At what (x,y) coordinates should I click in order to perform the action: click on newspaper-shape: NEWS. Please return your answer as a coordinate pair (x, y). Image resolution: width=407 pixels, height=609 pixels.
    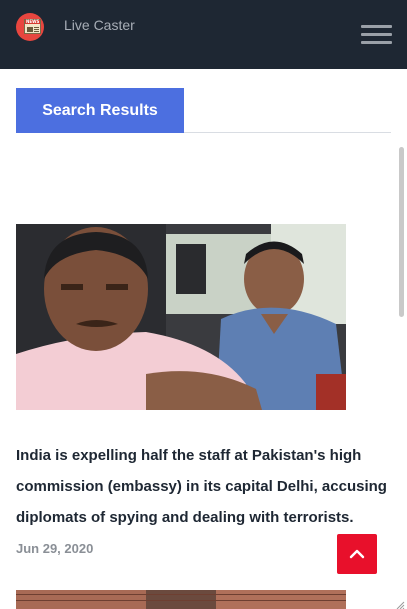
    Looking at the image, I should click on (32, 26).